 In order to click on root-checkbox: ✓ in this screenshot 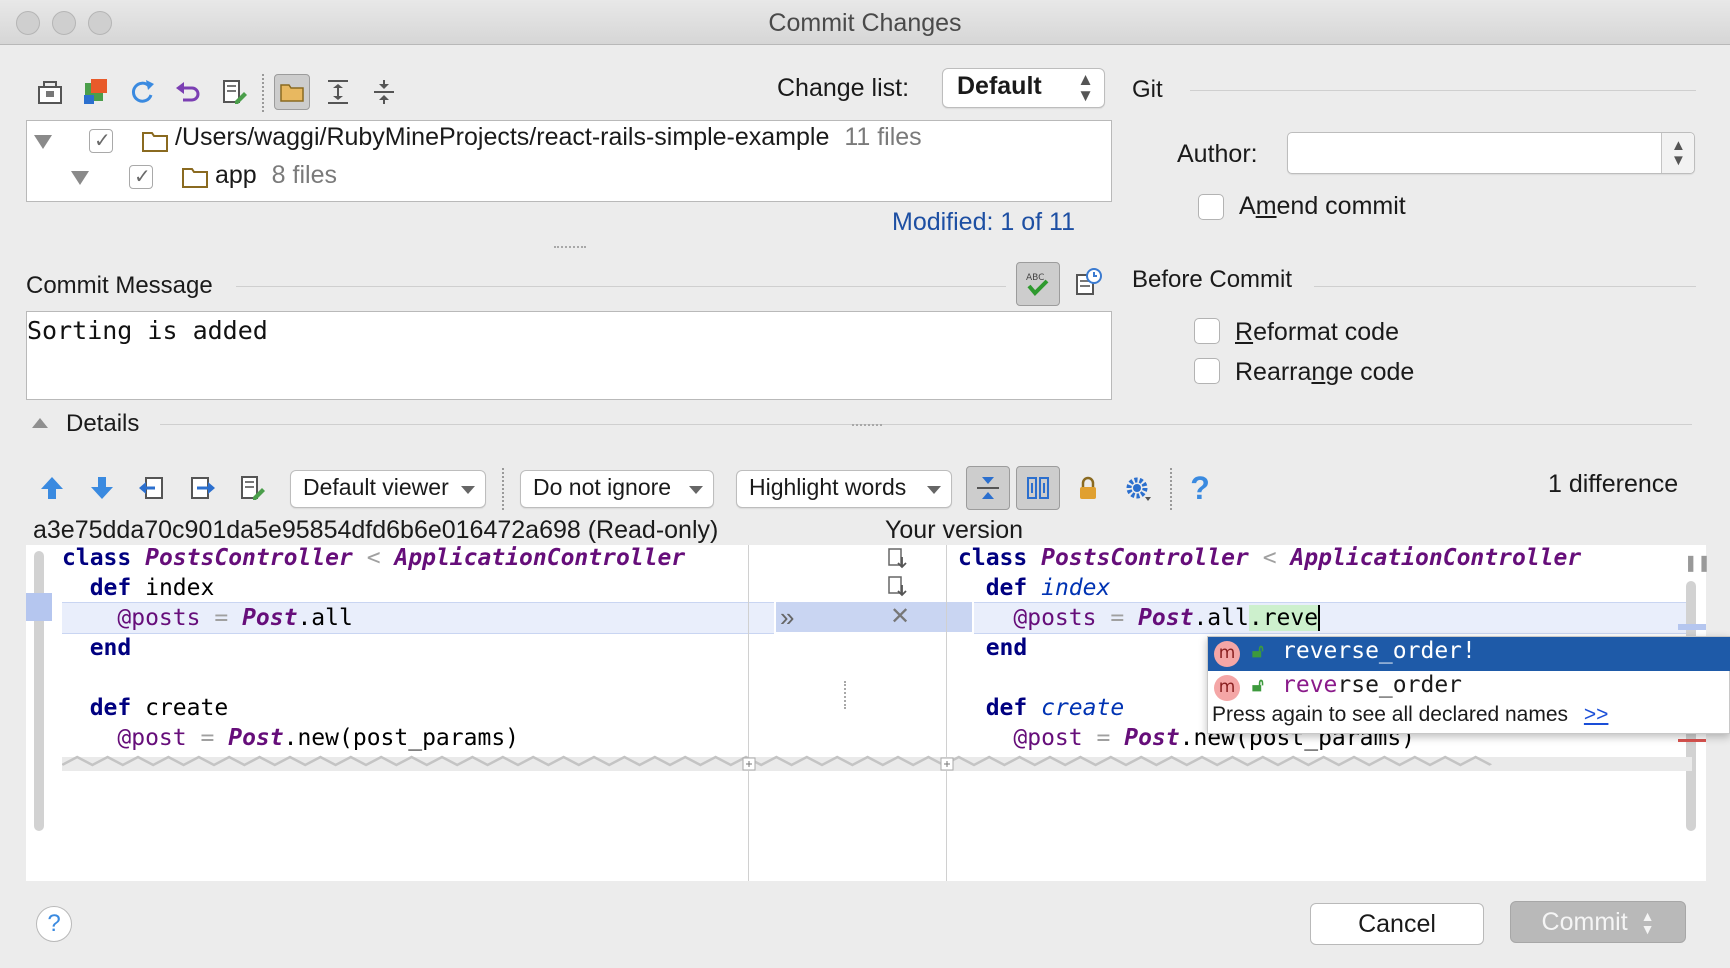, I will do `click(101, 141)`.